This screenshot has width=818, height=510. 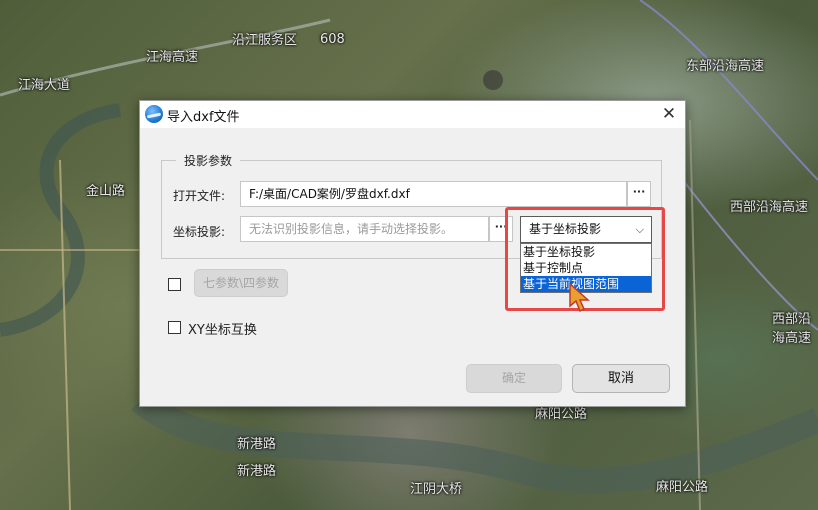 I want to click on cancel-button: 取消, so click(x=621, y=378).